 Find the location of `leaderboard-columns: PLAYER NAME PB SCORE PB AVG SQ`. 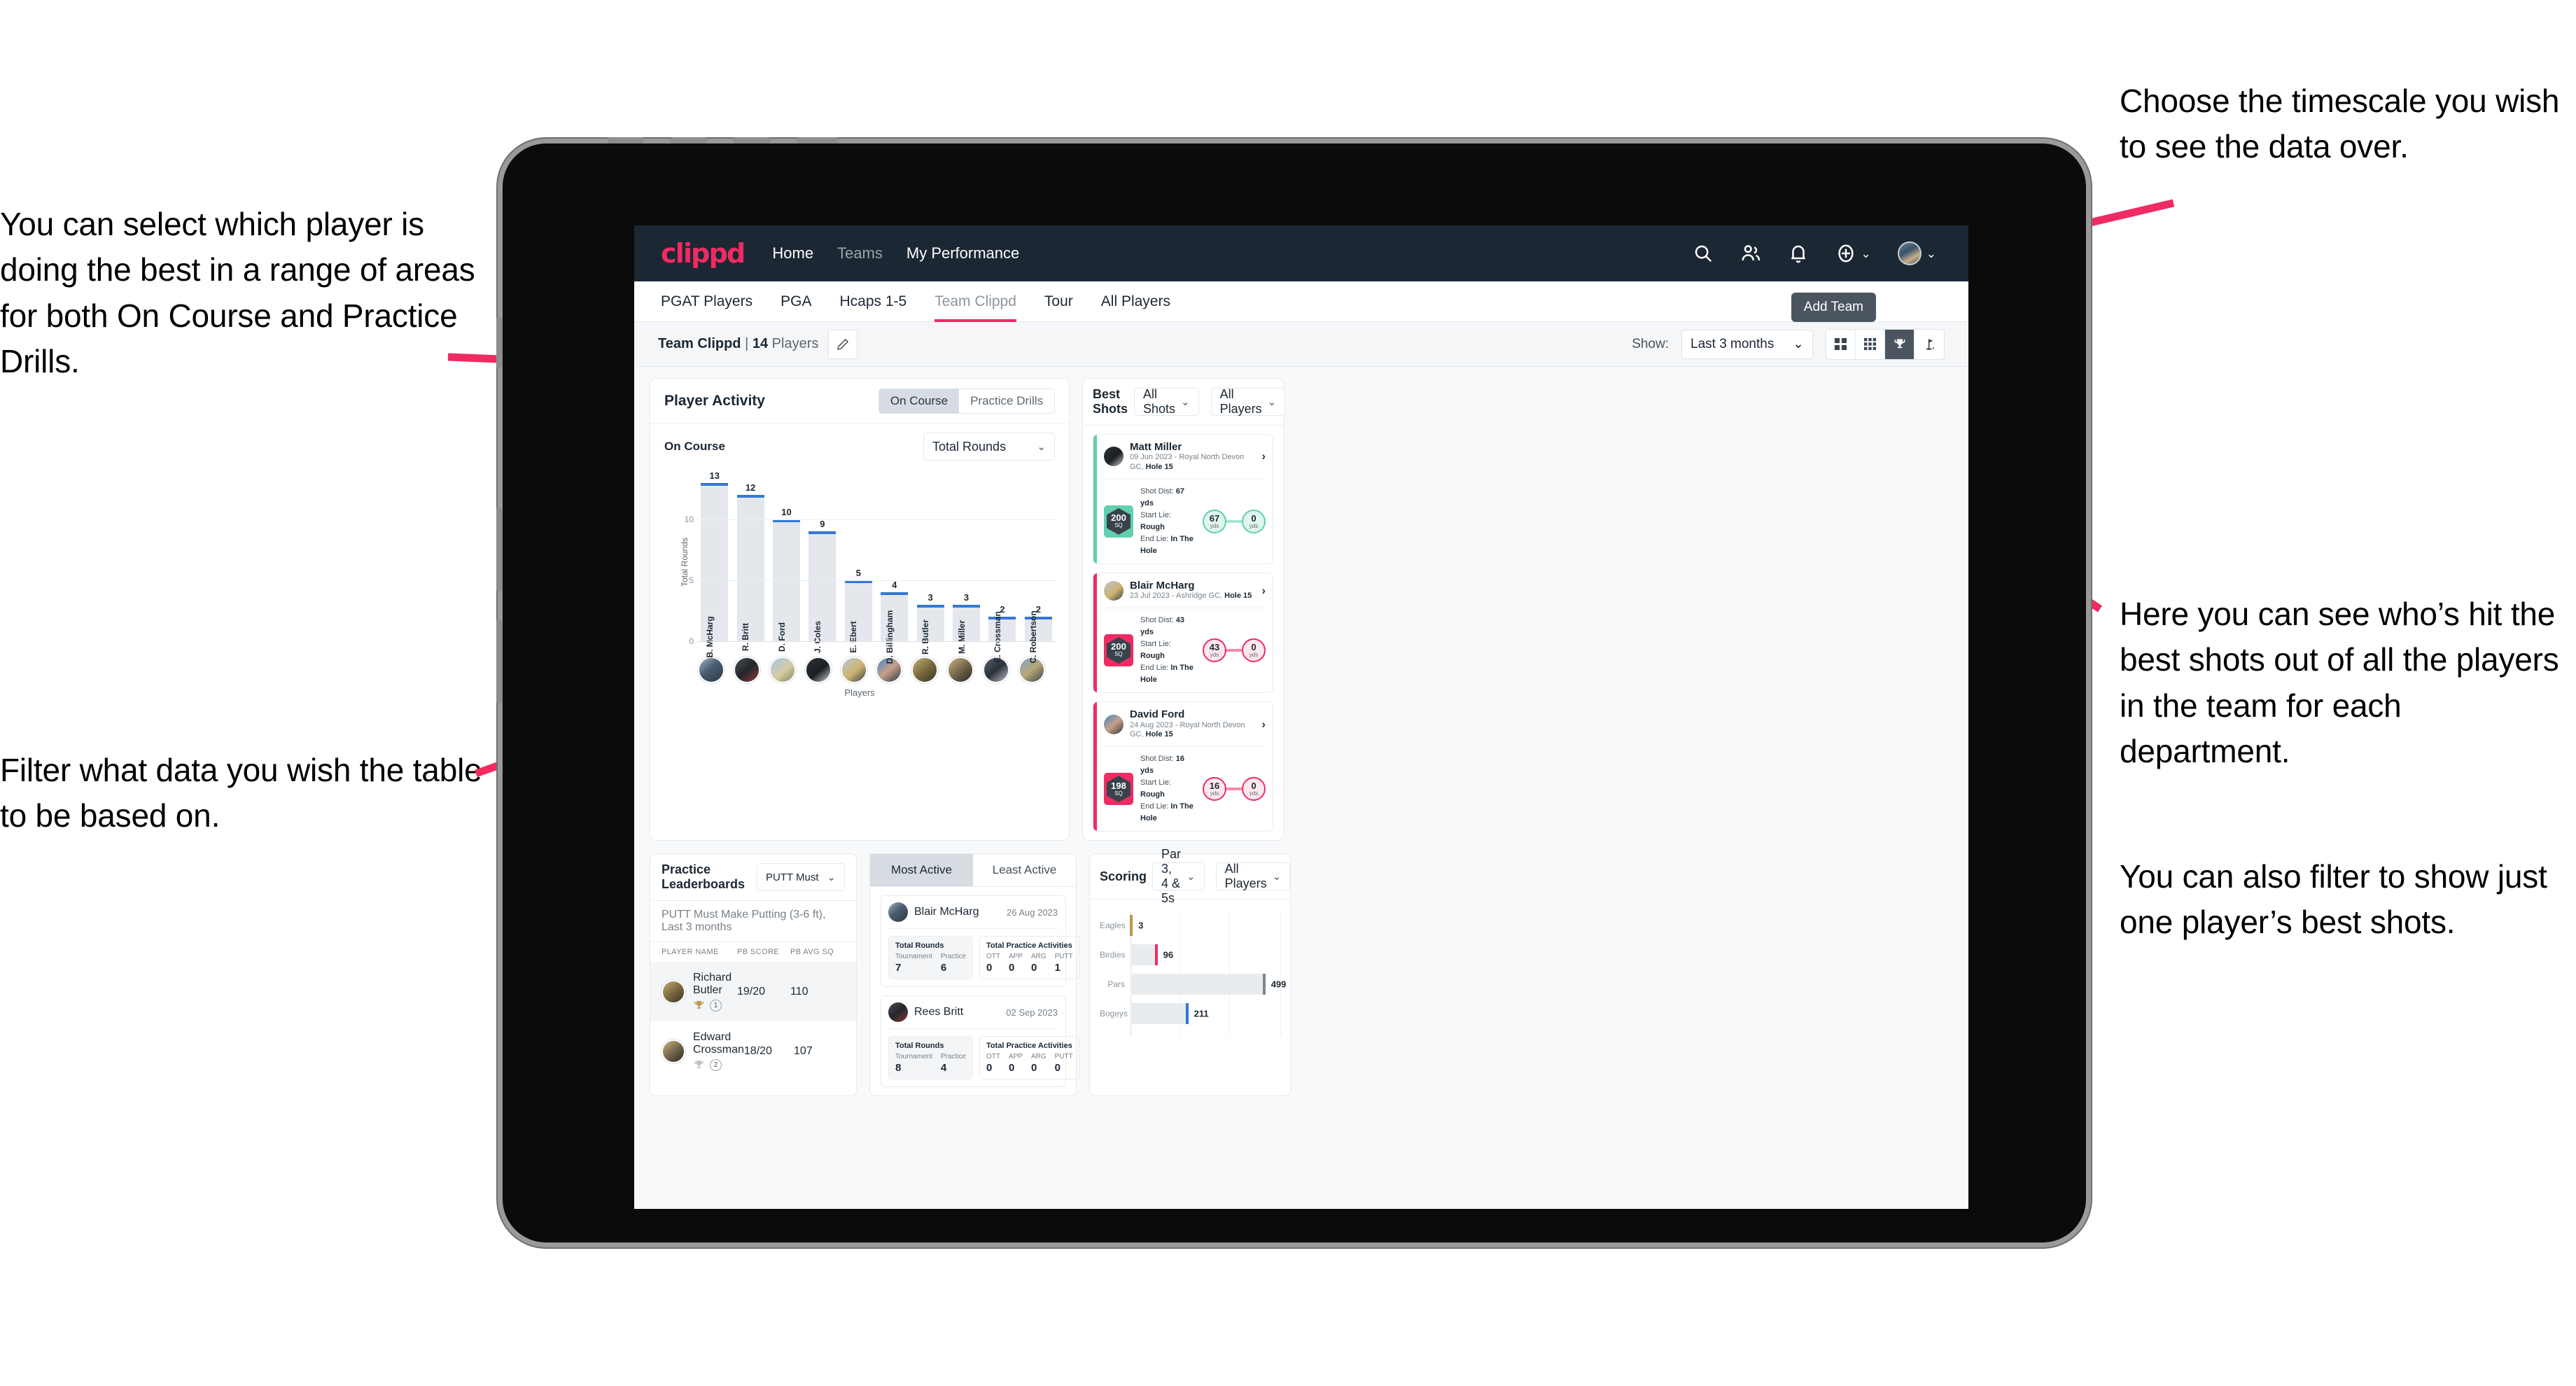

leaderboard-columns: PLAYER NAME PB SCORE PB AVG SQ is located at coordinates (753, 952).